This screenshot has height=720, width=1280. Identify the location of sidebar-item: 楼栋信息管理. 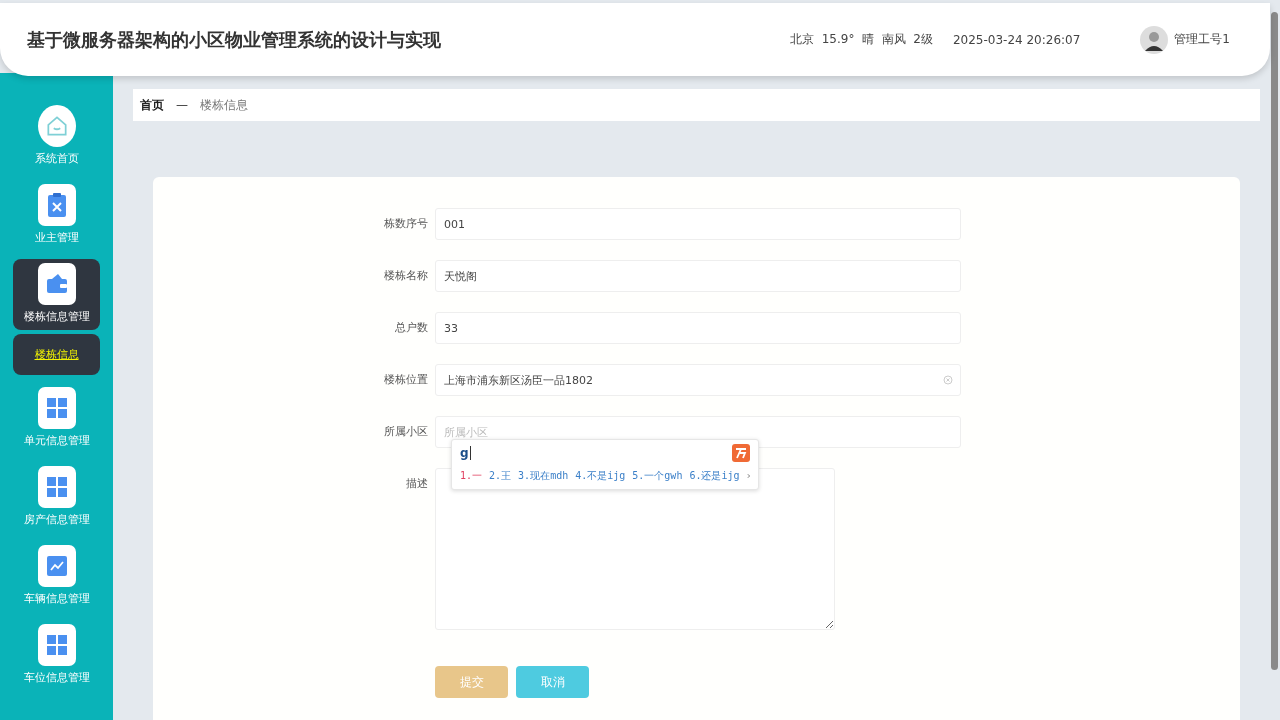
(56, 294).